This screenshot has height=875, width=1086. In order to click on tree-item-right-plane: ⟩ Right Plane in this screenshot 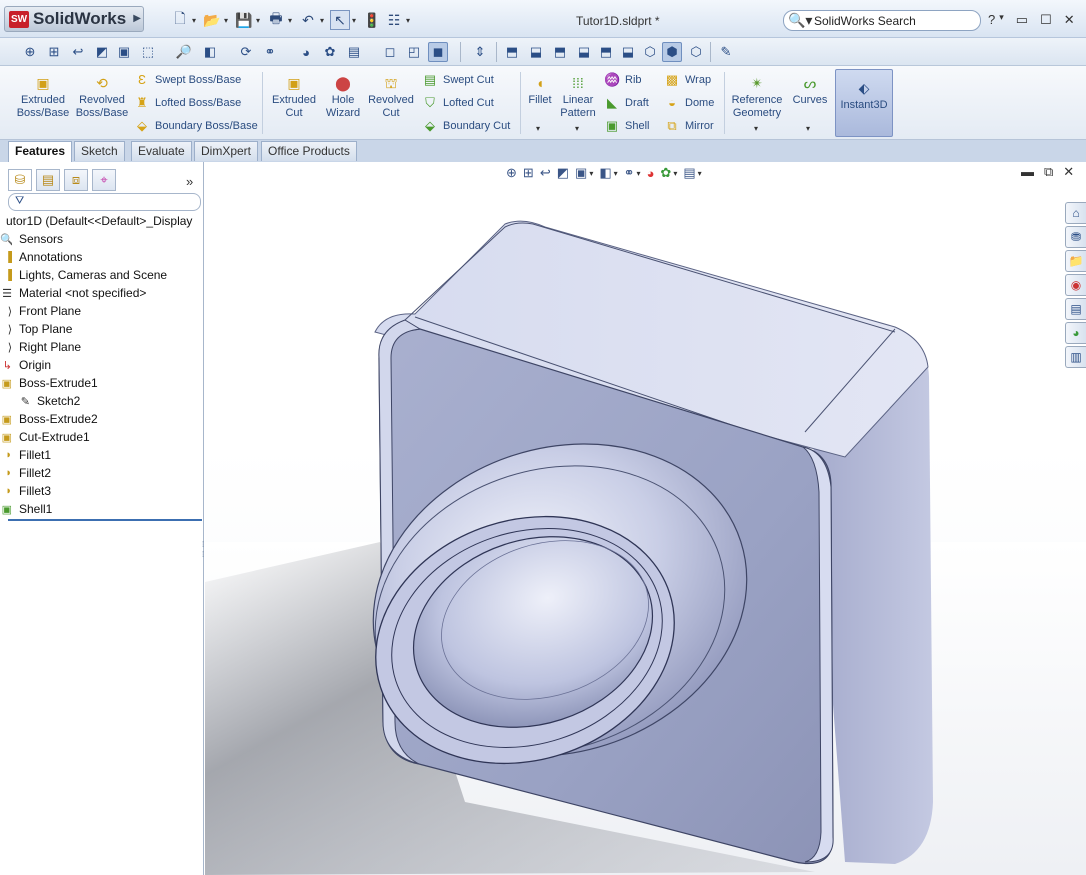, I will do `click(102, 347)`.